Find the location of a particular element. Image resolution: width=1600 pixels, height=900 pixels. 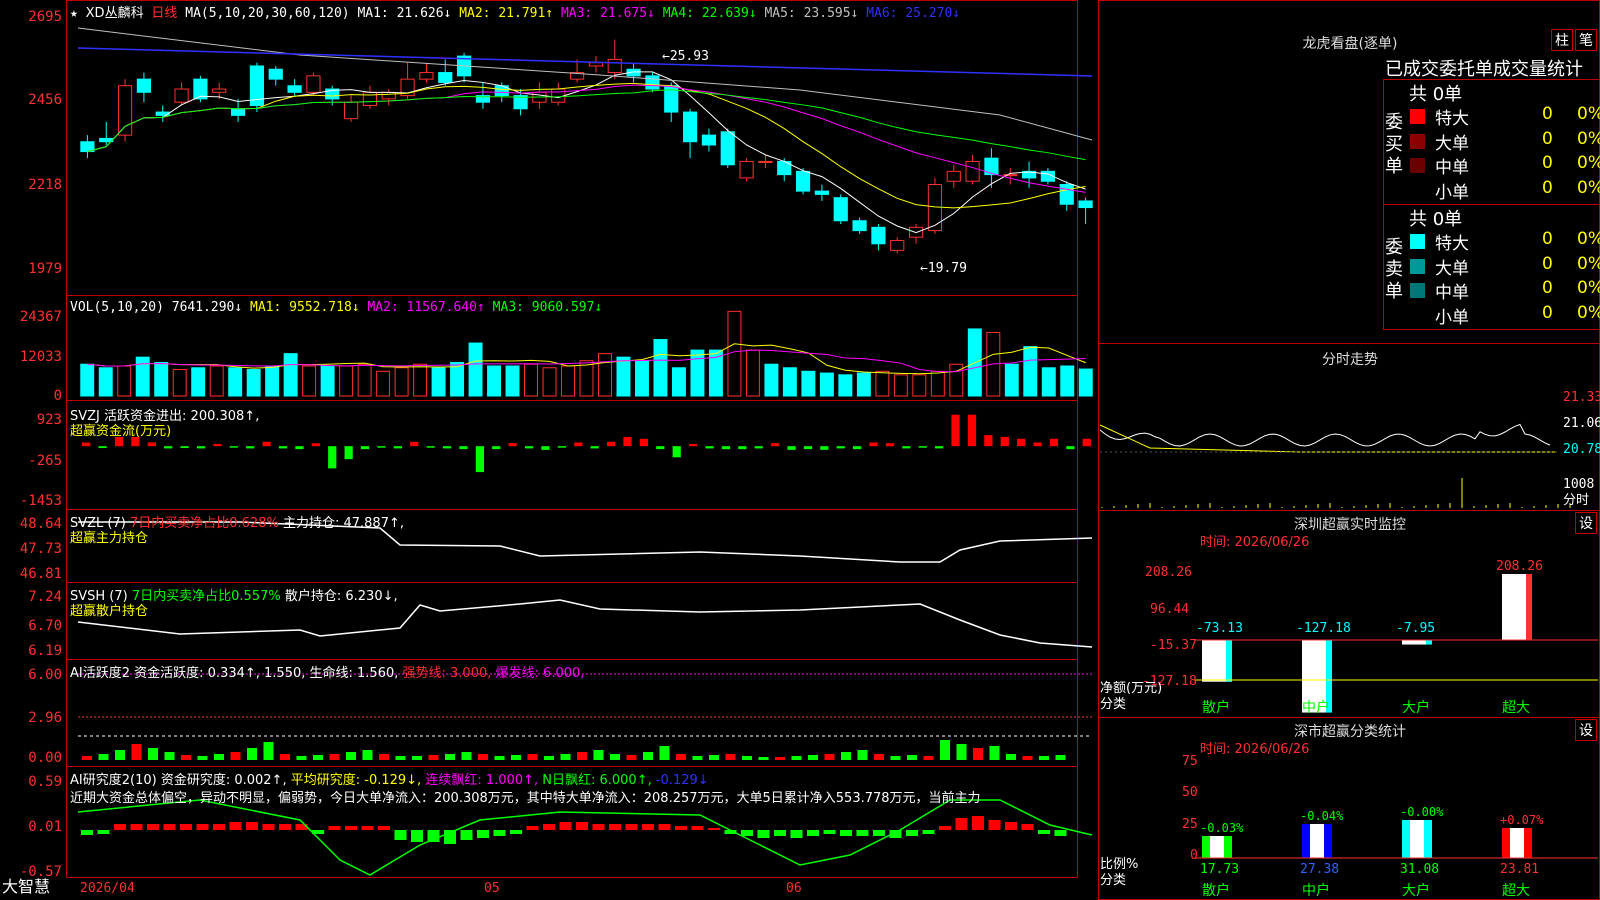

sz-ylabel-2: 分类 is located at coordinates (1113, 704).